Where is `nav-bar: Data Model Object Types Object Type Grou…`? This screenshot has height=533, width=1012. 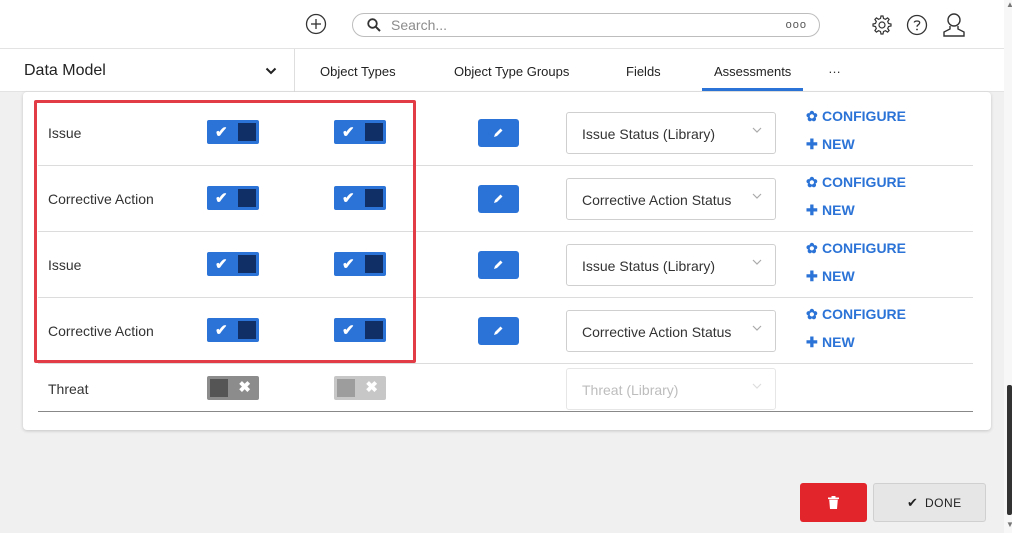
nav-bar: Data Model Object Types Object Type Grou… is located at coordinates (502, 70).